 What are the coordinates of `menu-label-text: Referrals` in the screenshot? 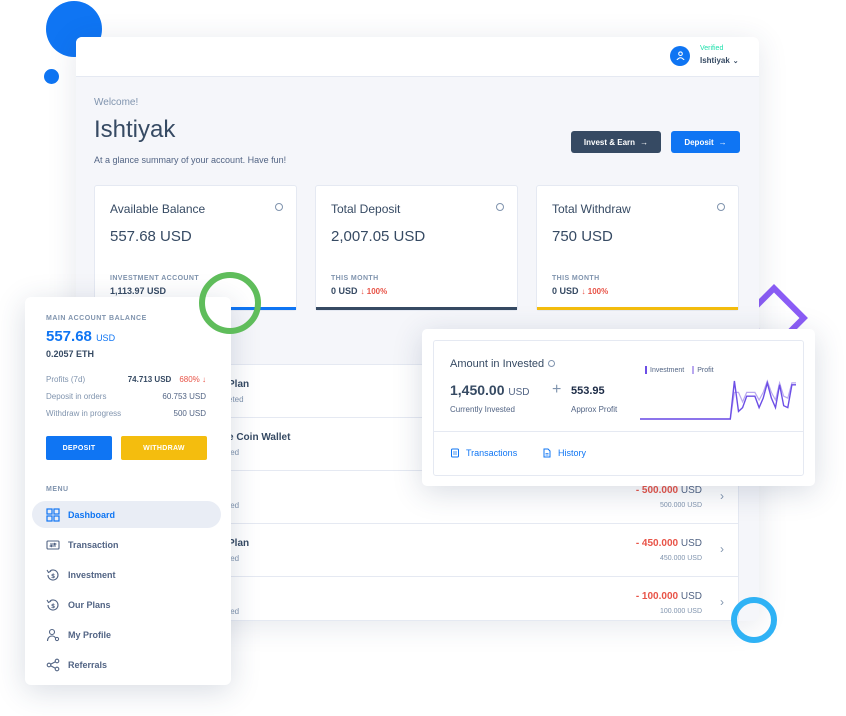 It's located at (88, 664).